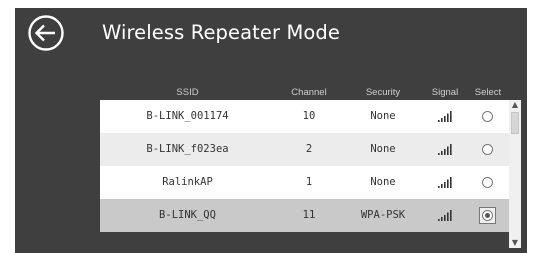 The height and width of the screenshot is (253, 534). What do you see at coordinates (488, 92) in the screenshot?
I see `column-header-select: Select` at bounding box center [488, 92].